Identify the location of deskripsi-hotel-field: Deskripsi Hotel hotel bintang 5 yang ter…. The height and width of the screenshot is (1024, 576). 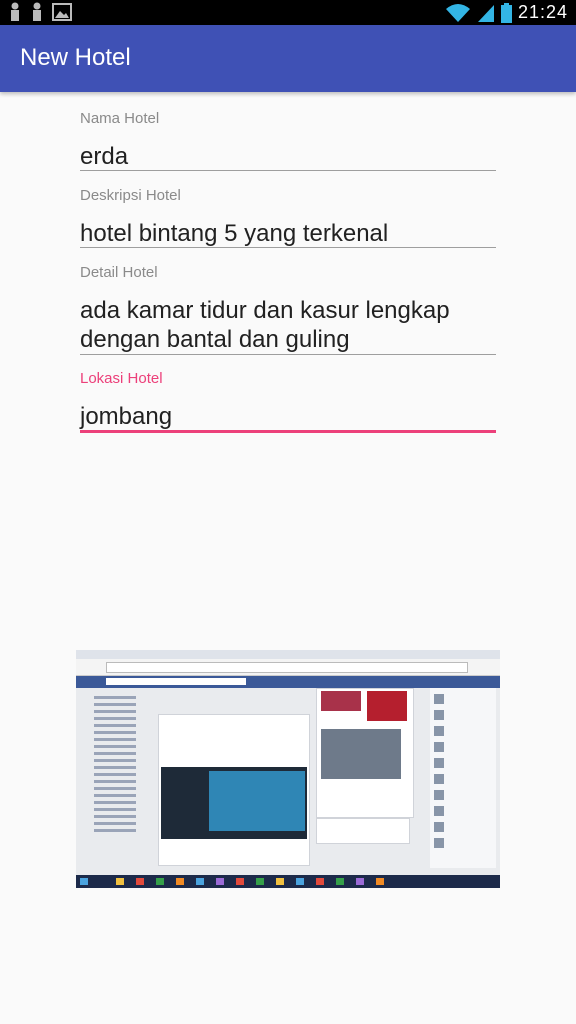
(288, 217).